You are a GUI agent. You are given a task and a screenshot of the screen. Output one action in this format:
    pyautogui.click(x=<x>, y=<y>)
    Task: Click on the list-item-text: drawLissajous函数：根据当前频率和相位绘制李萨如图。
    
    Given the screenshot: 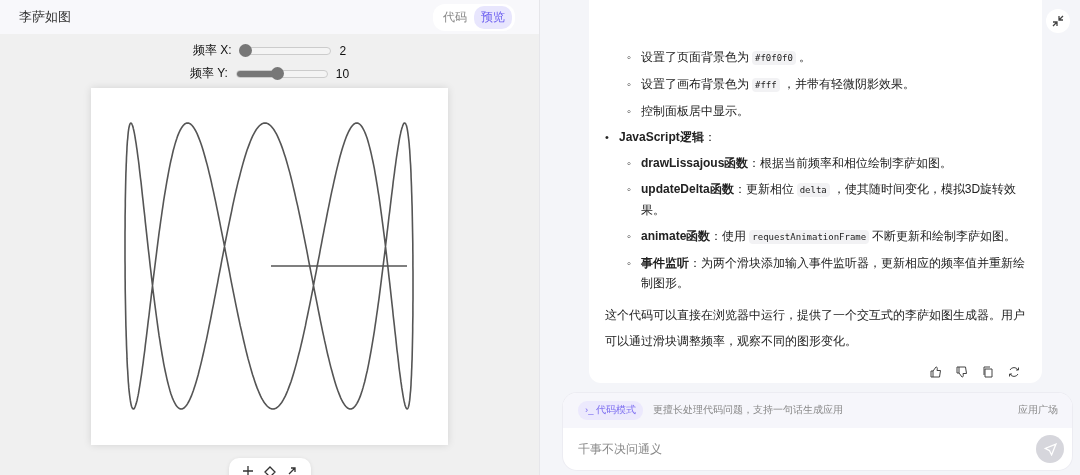 What is the action you would take?
    pyautogui.click(x=797, y=163)
    